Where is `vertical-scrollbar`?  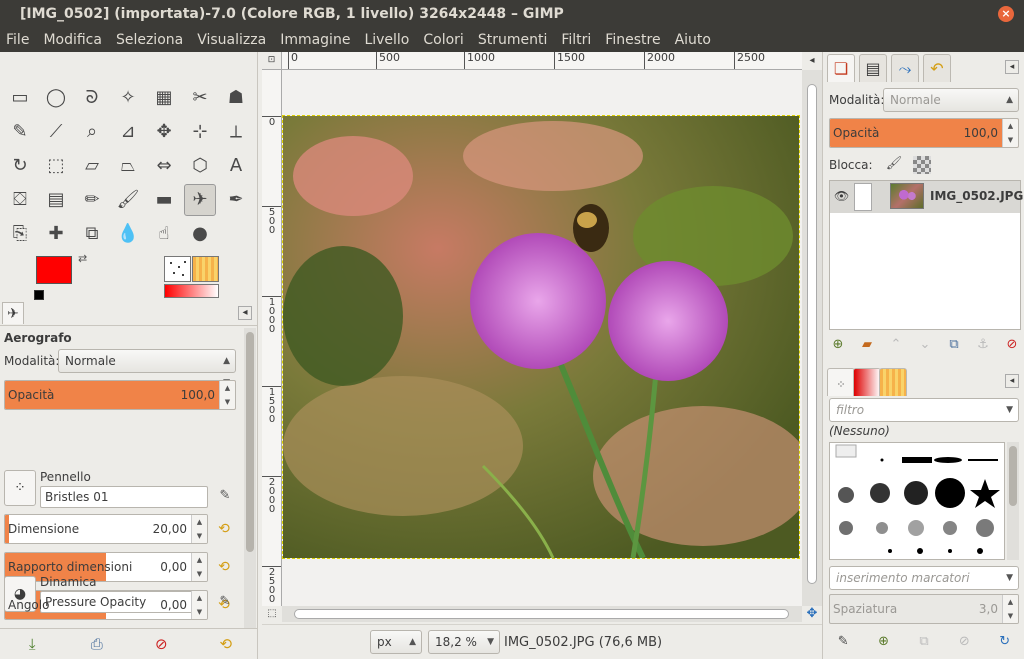
vertical-scrollbar is located at coordinates (812, 338).